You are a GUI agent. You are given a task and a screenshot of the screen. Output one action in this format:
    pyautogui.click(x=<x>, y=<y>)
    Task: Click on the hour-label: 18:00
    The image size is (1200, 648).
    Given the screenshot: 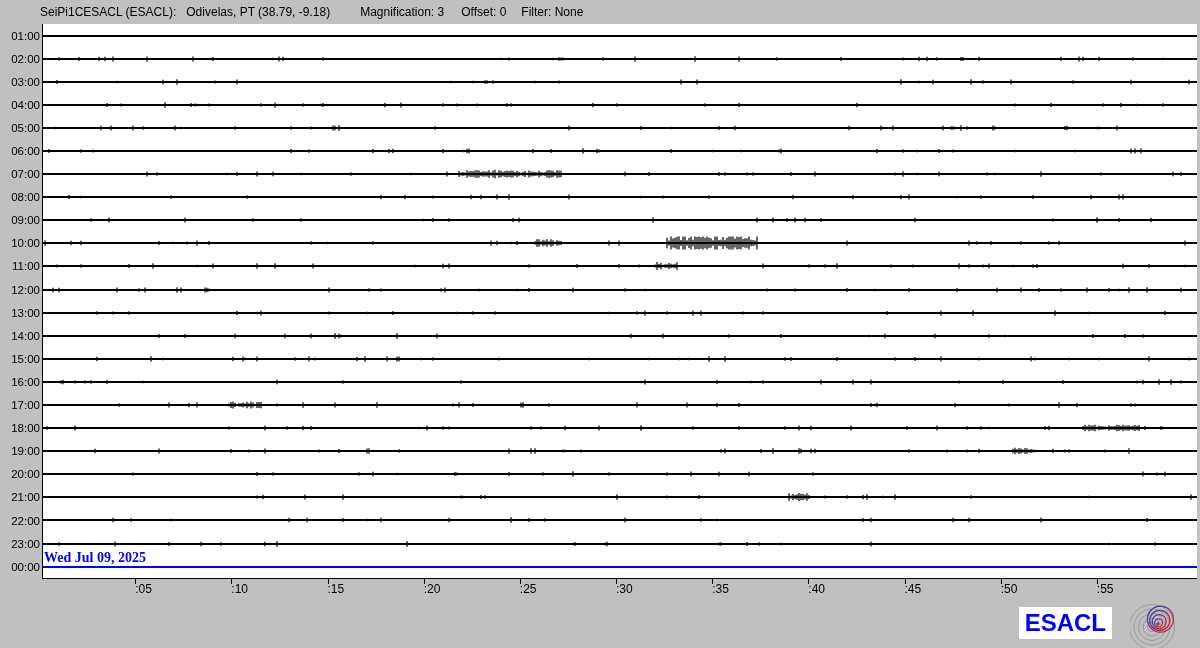 What is the action you would take?
    pyautogui.click(x=25, y=428)
    